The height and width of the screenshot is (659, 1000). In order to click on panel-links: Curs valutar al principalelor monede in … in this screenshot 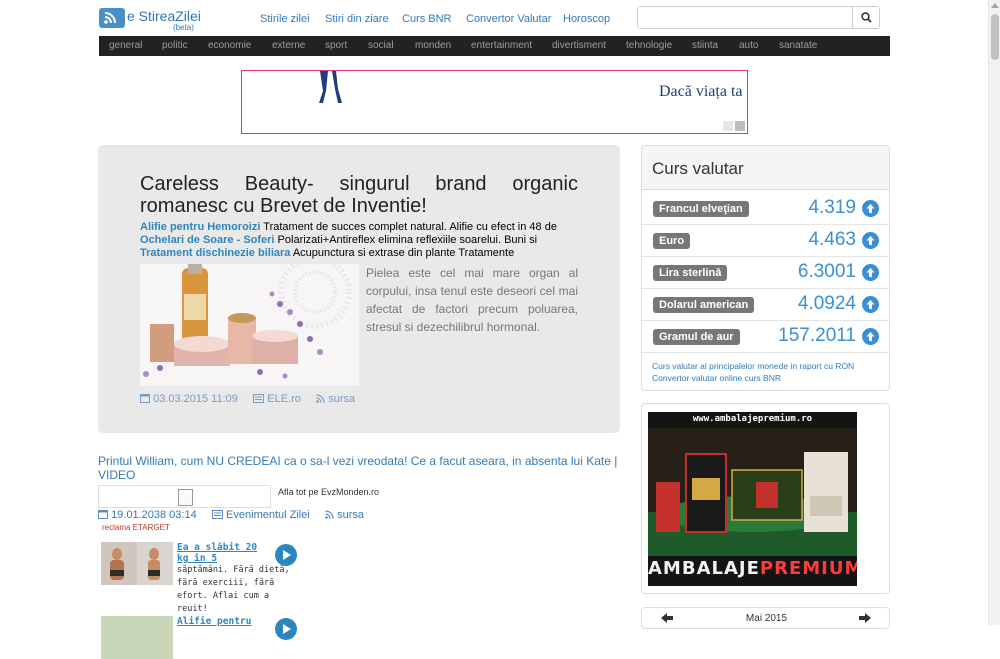, I will do `click(753, 372)`.